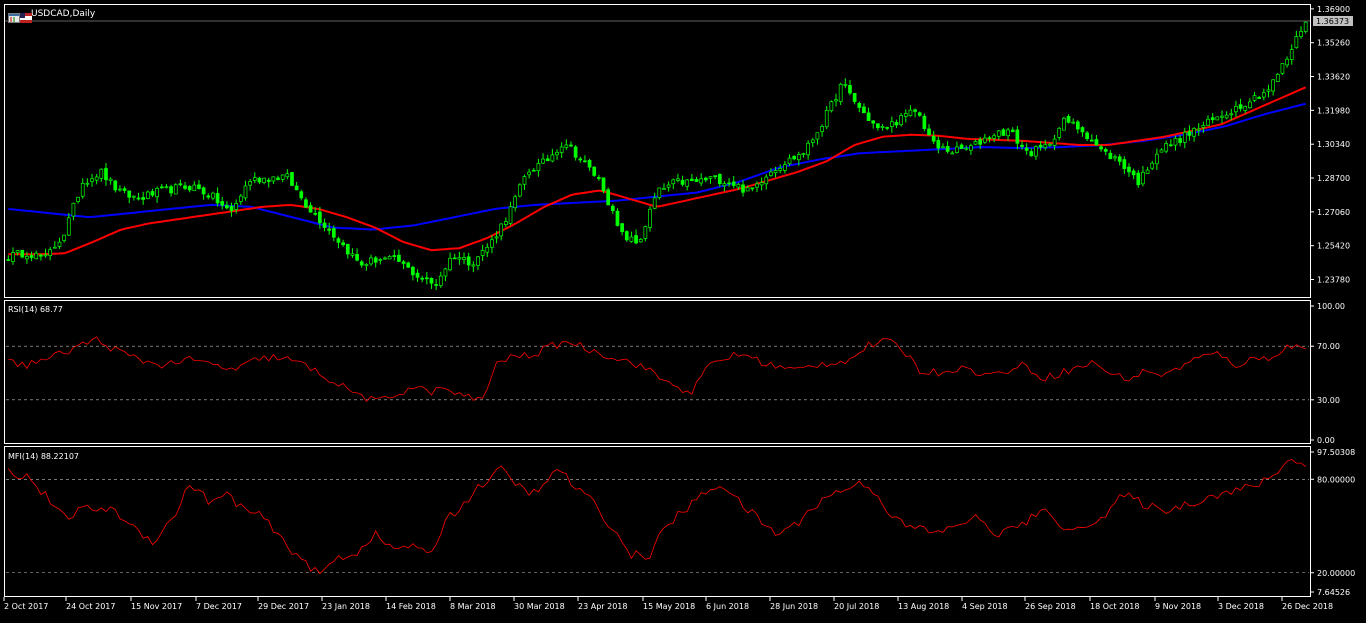 The image size is (1366, 623). What do you see at coordinates (539, 606) in the screenshot?
I see `time-tick-label: 30 Mar 2018` at bounding box center [539, 606].